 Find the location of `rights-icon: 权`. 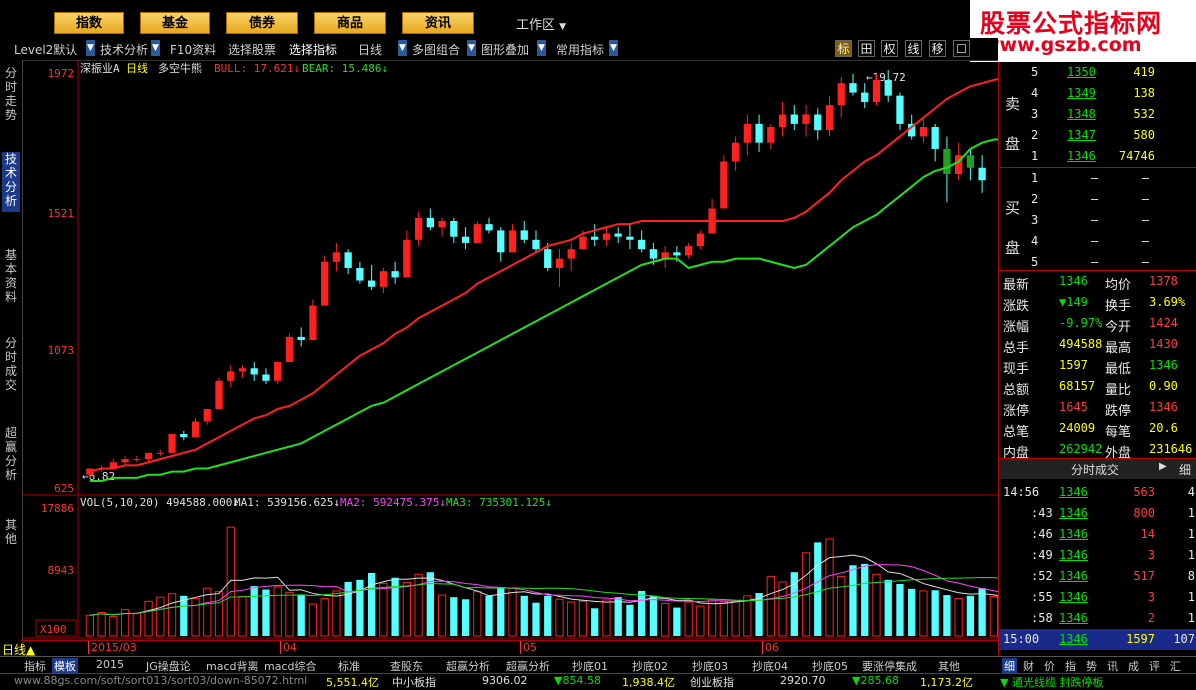

rights-icon: 权 is located at coordinates (889, 48).